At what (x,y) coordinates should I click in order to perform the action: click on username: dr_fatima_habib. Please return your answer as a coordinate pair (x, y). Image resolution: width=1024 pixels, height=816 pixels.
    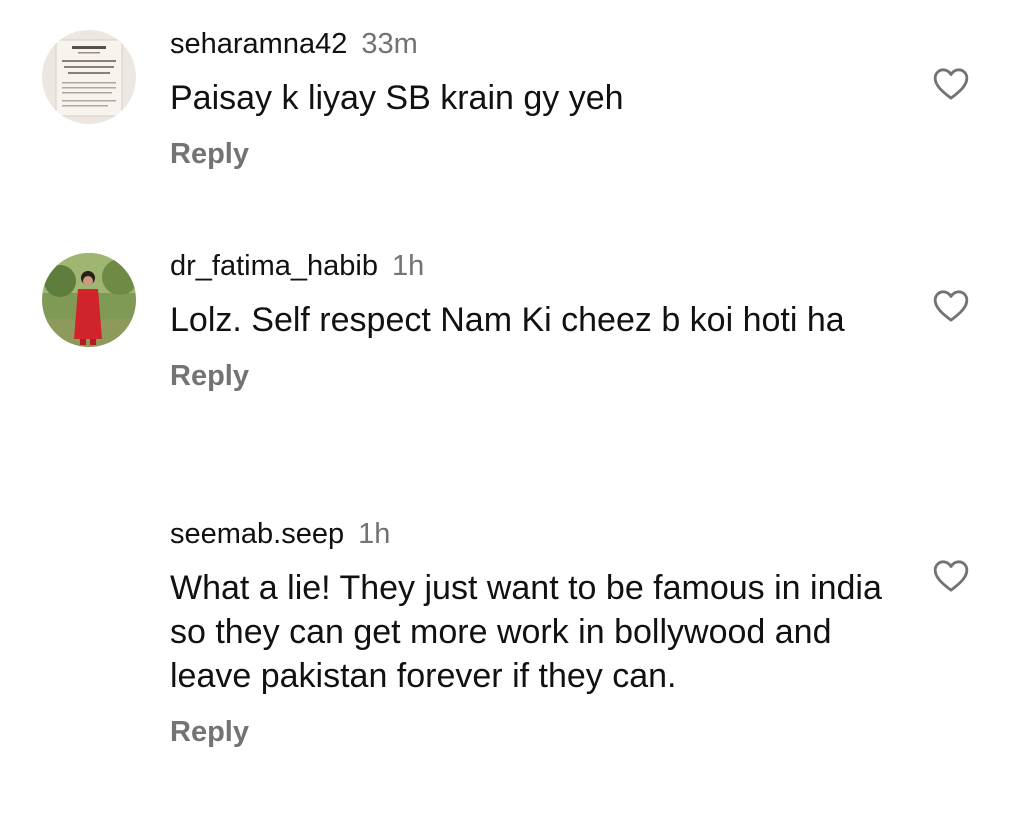
    Looking at the image, I should click on (274, 266).